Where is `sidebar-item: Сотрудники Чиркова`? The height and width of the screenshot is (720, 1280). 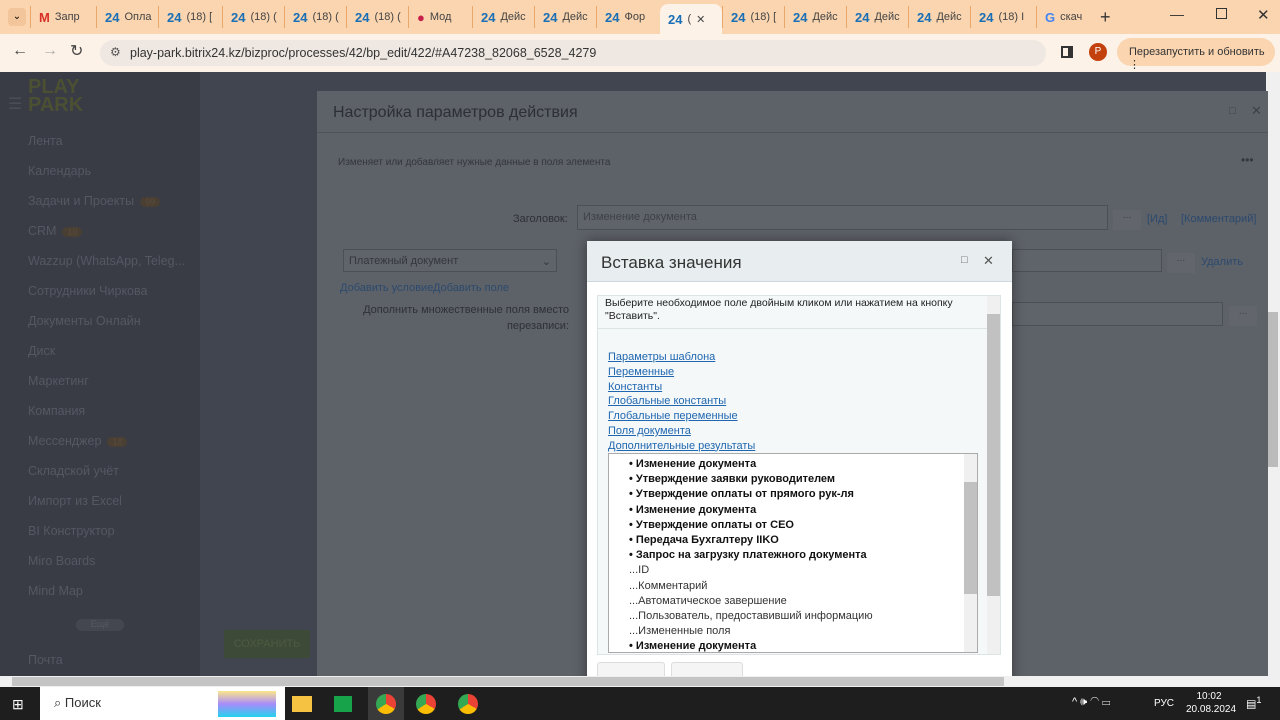 sidebar-item: Сотрудники Чиркова is located at coordinates (87, 291).